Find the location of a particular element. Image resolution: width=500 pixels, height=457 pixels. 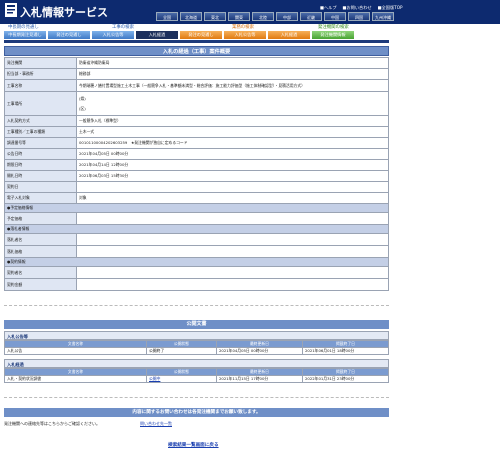

documents-title: 公開文書 is located at coordinates (196, 324).